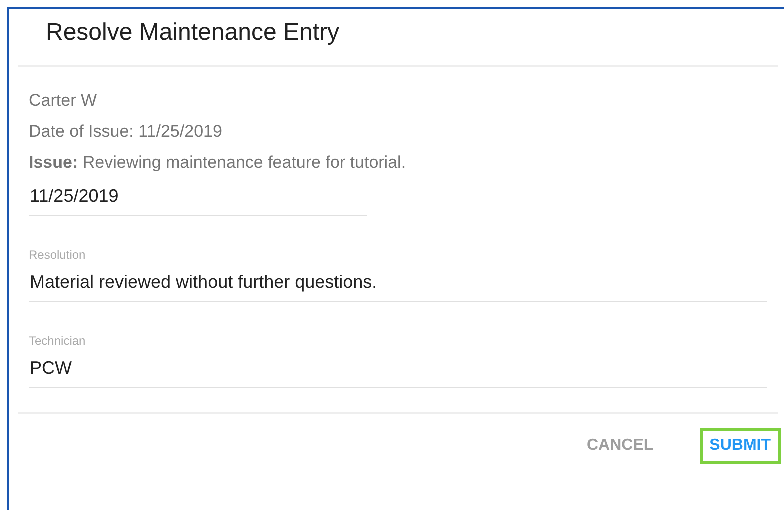 This screenshot has width=784, height=510. Describe the element at coordinates (58, 255) in the screenshot. I see `field-label: Resolution` at that location.